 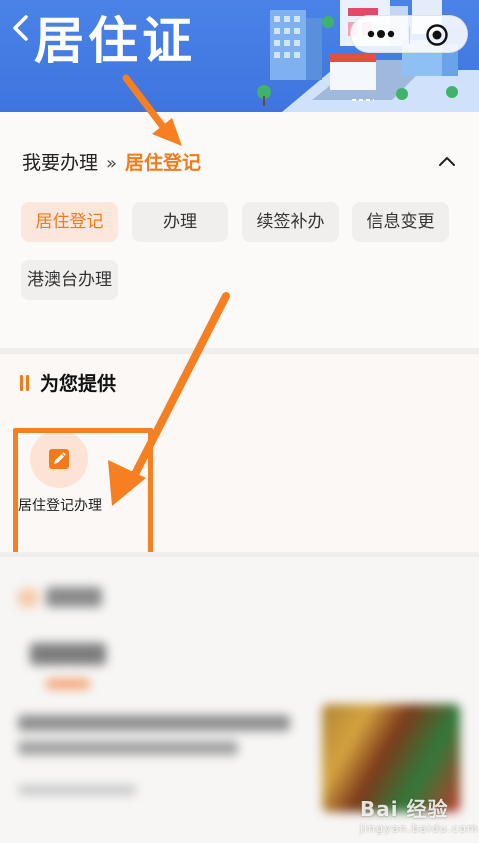 What do you see at coordinates (437, 35) in the screenshot?
I see `target-circle-icon` at bounding box center [437, 35].